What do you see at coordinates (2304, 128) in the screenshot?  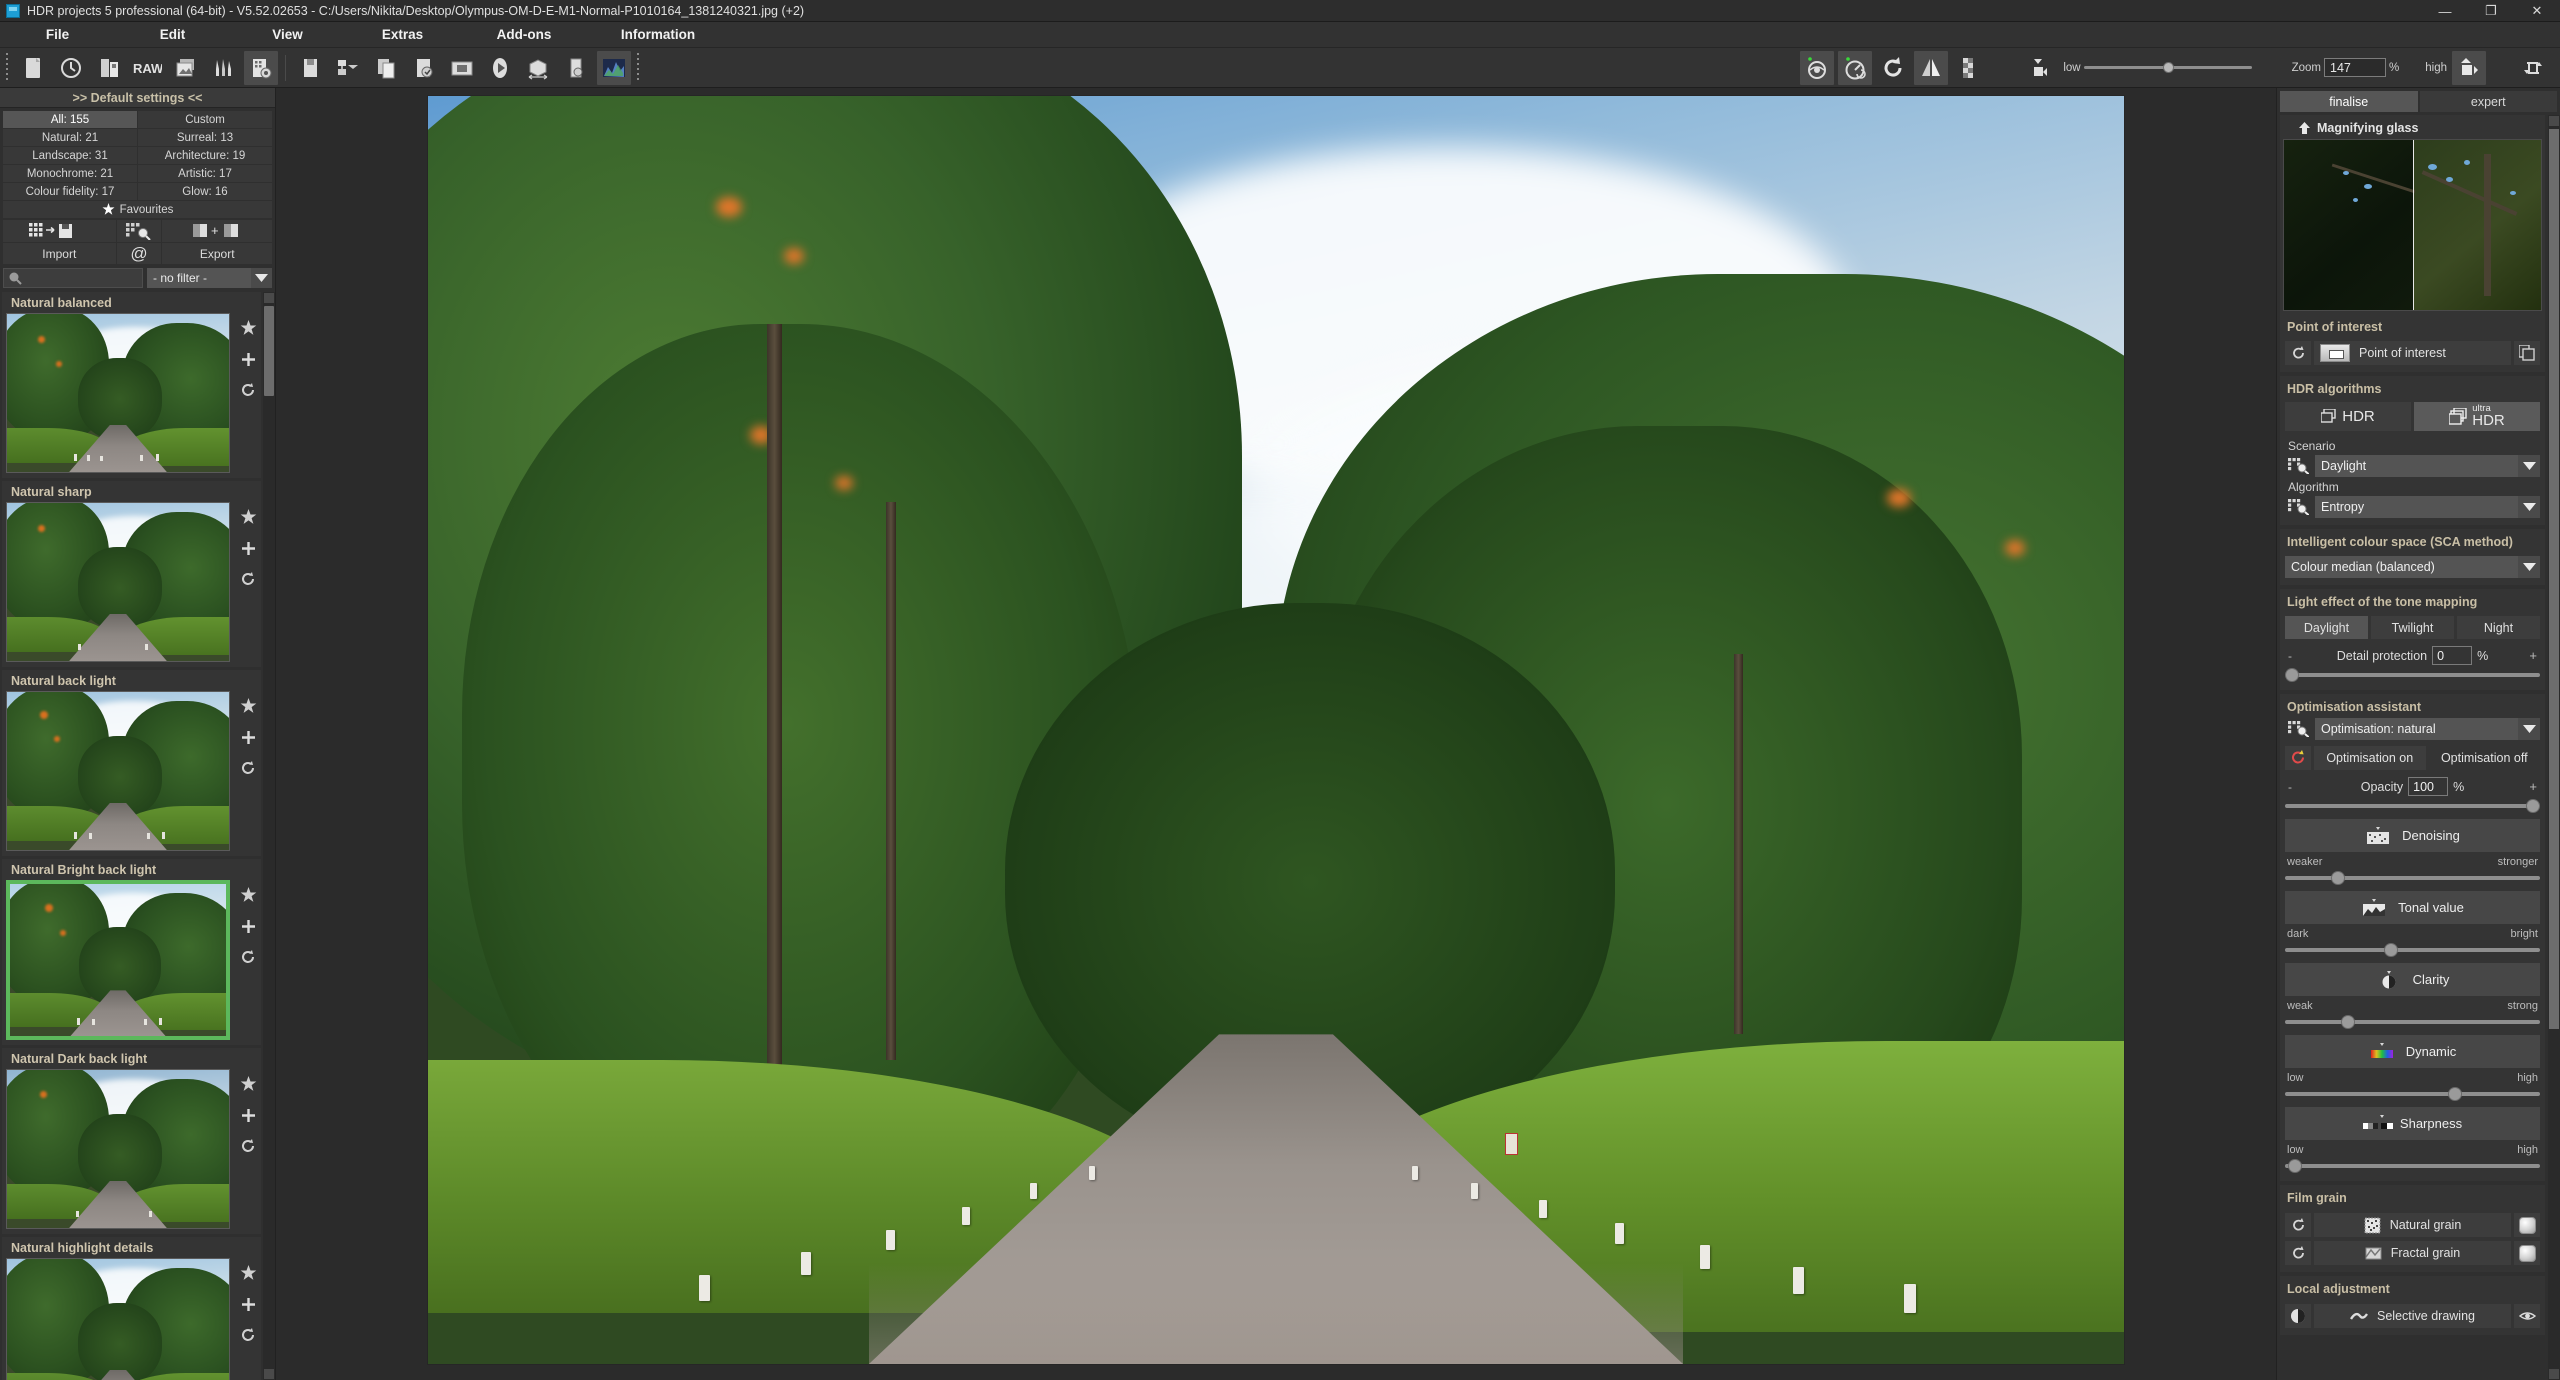 I see `up-arrow-icon` at bounding box center [2304, 128].